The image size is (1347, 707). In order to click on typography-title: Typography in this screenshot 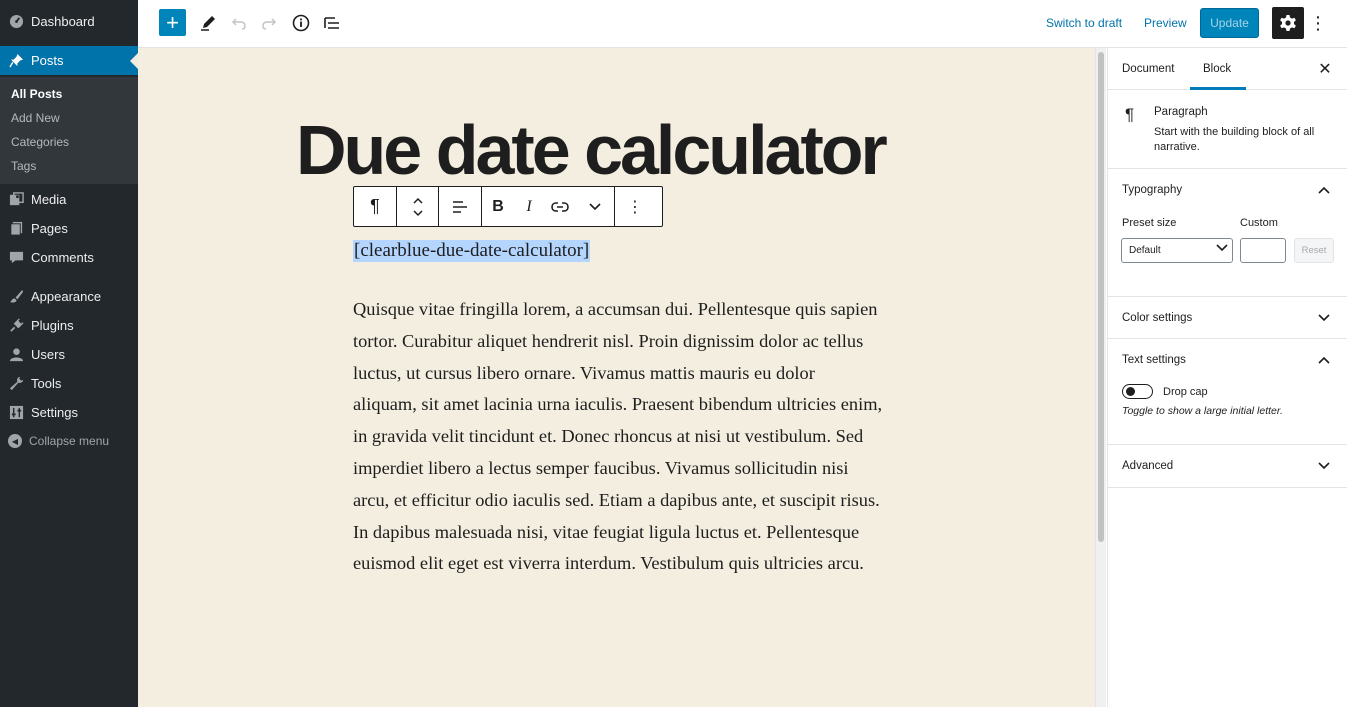, I will do `click(1152, 190)`.